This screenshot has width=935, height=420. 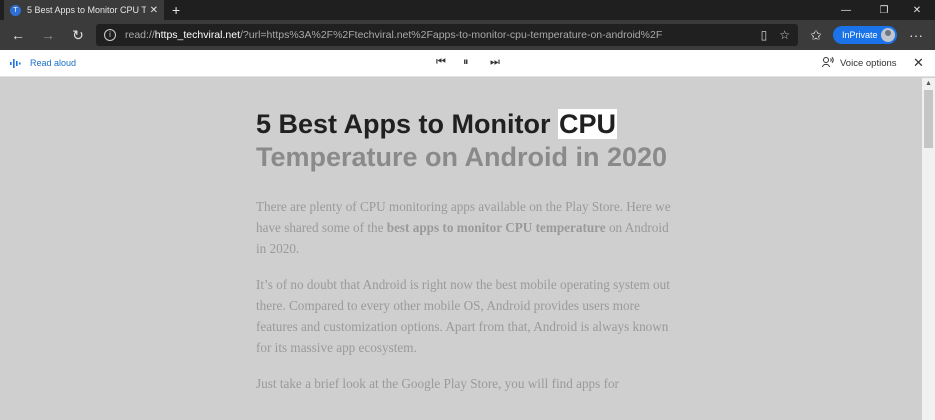 I want to click on restore-button: ❐, so click(x=884, y=10).